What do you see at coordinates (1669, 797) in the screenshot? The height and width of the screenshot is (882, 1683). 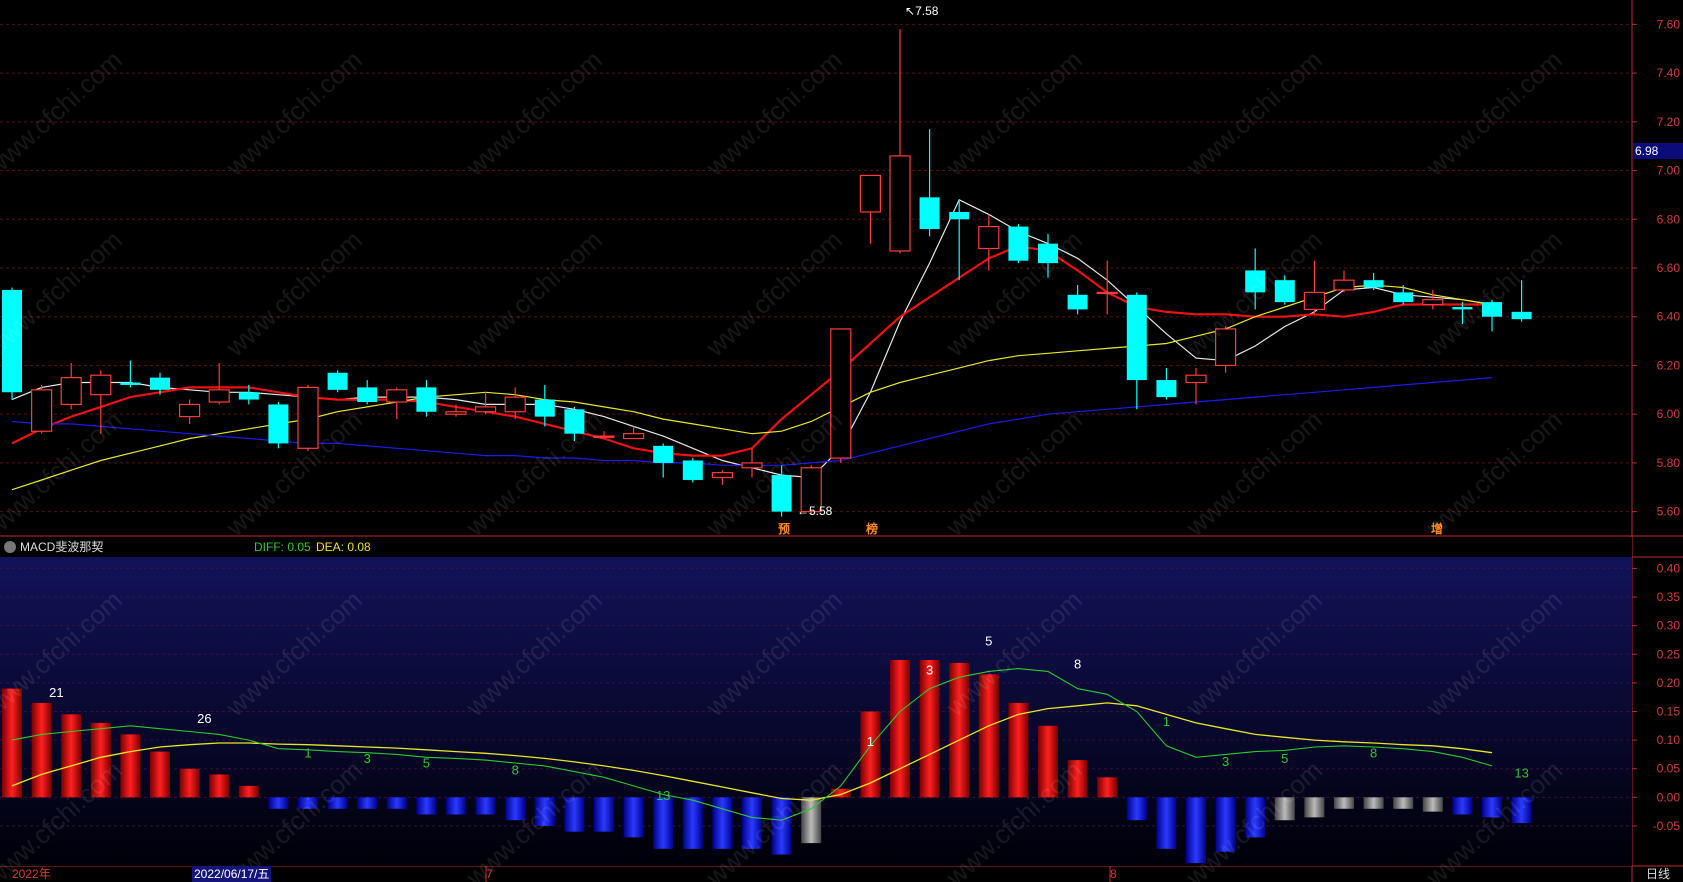 I see `macd-tick-label: 0.00` at bounding box center [1669, 797].